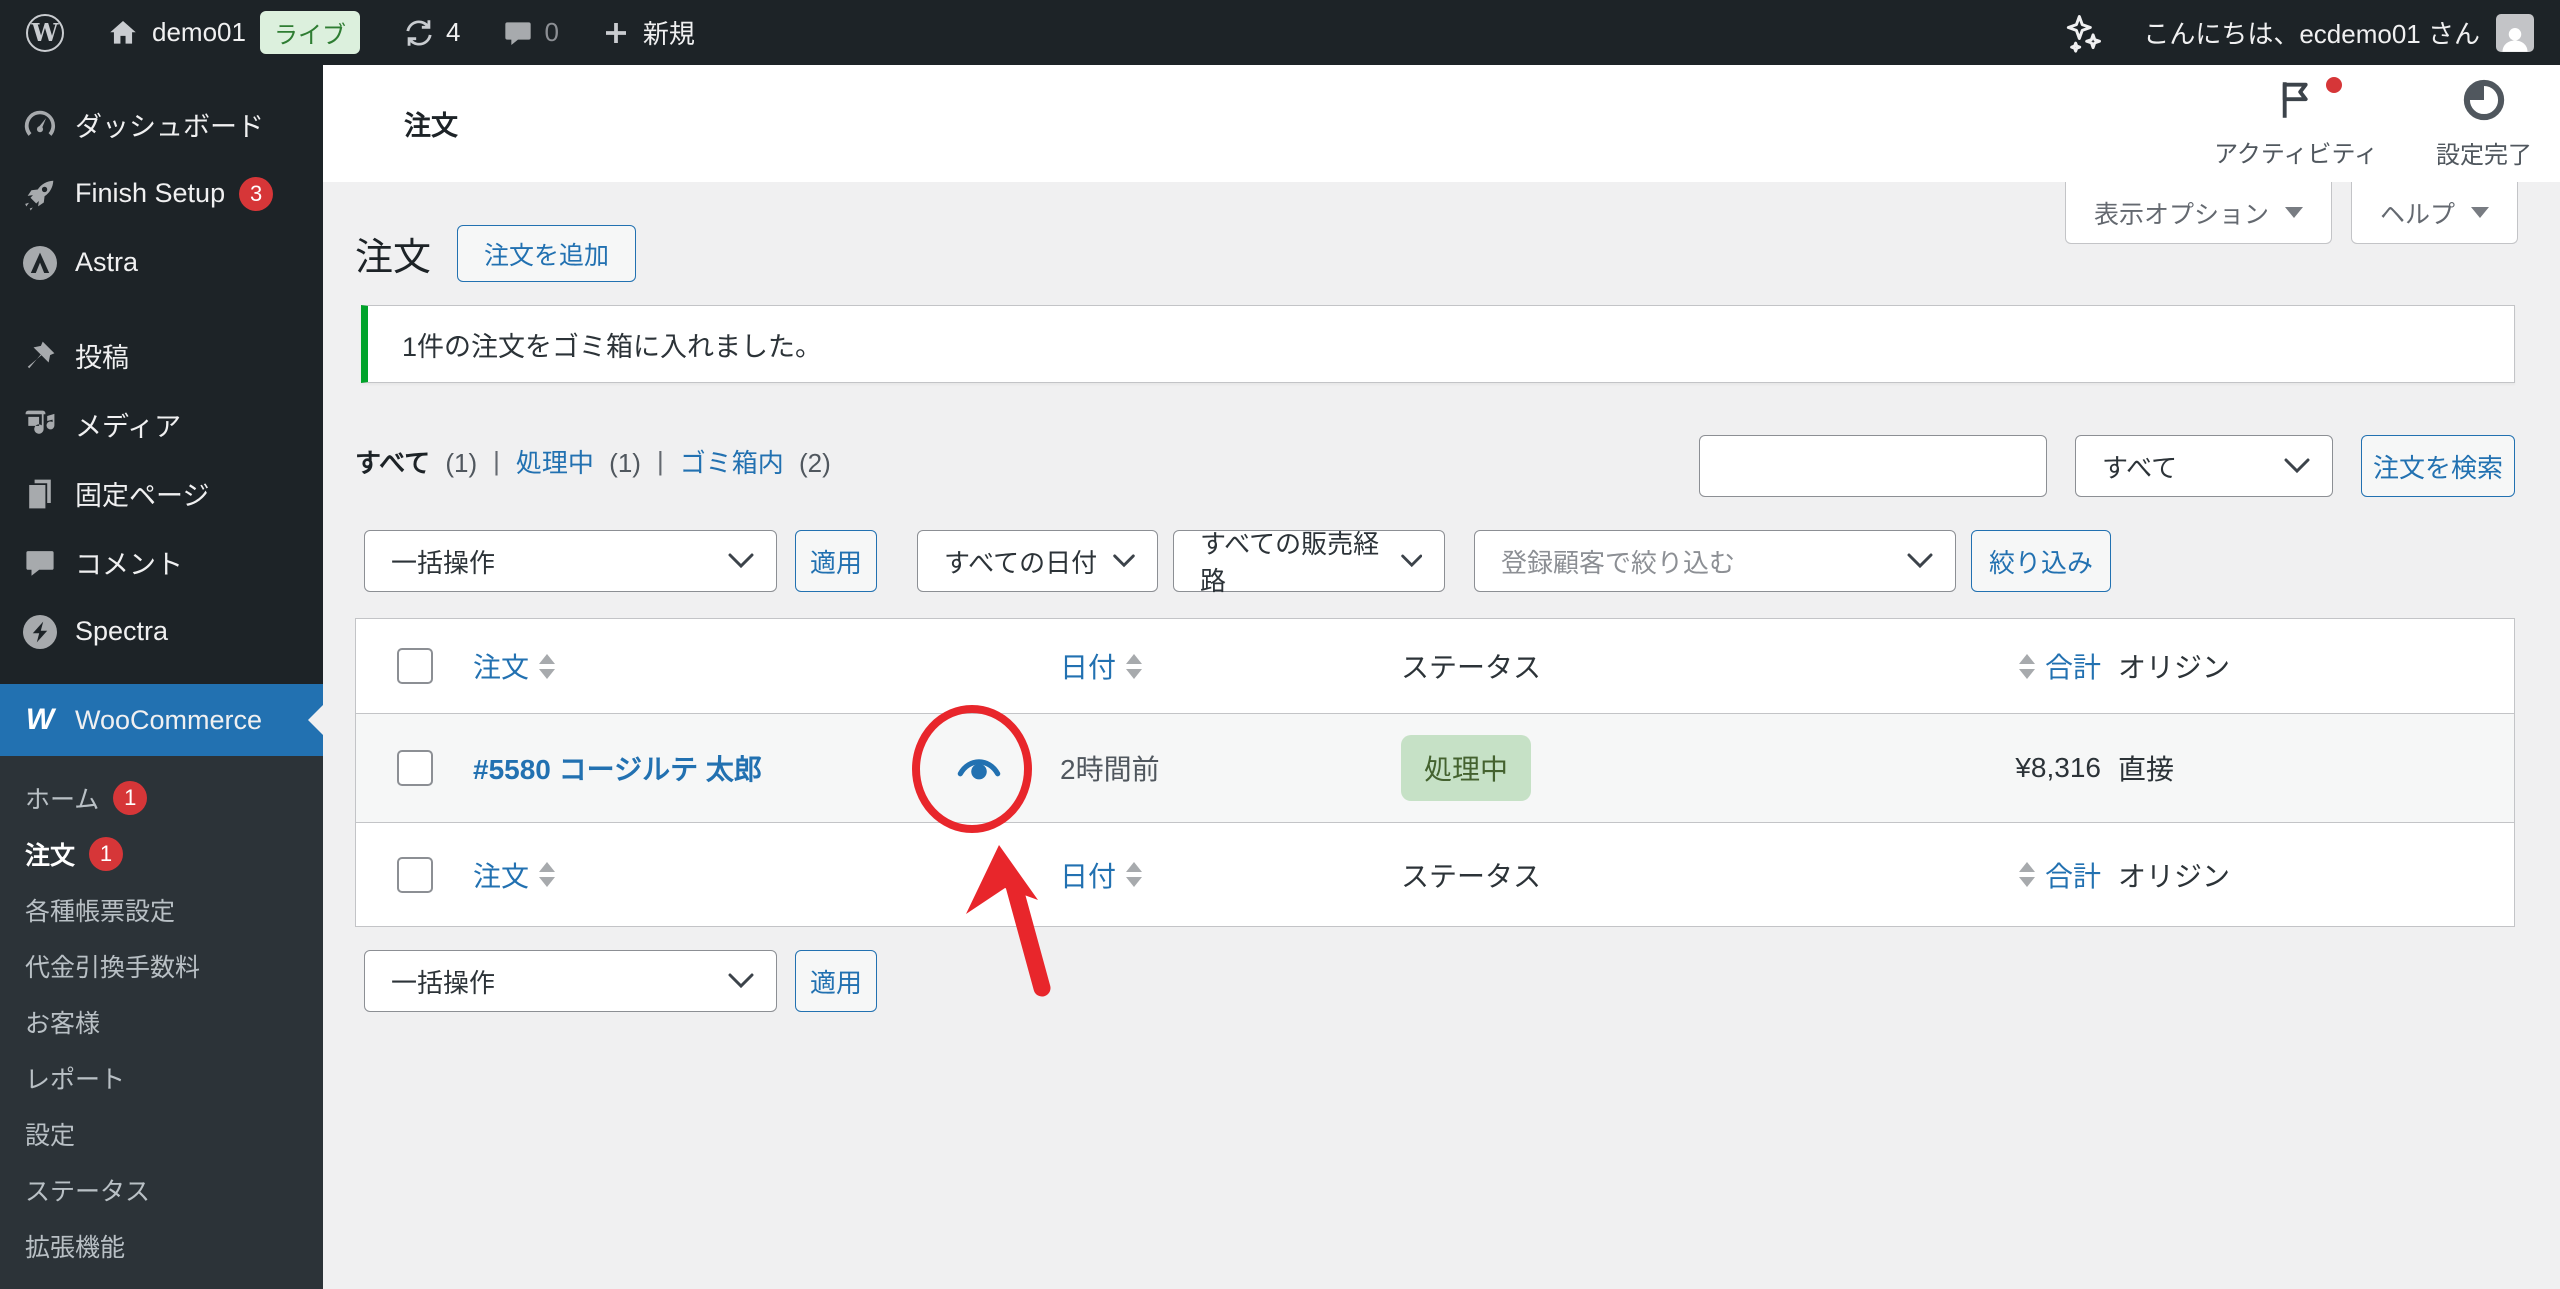  I want to click on order-row: #5580 コージルテ 太郎 2時間前 処理中 ¥8,316 直接, so click(1435, 768).